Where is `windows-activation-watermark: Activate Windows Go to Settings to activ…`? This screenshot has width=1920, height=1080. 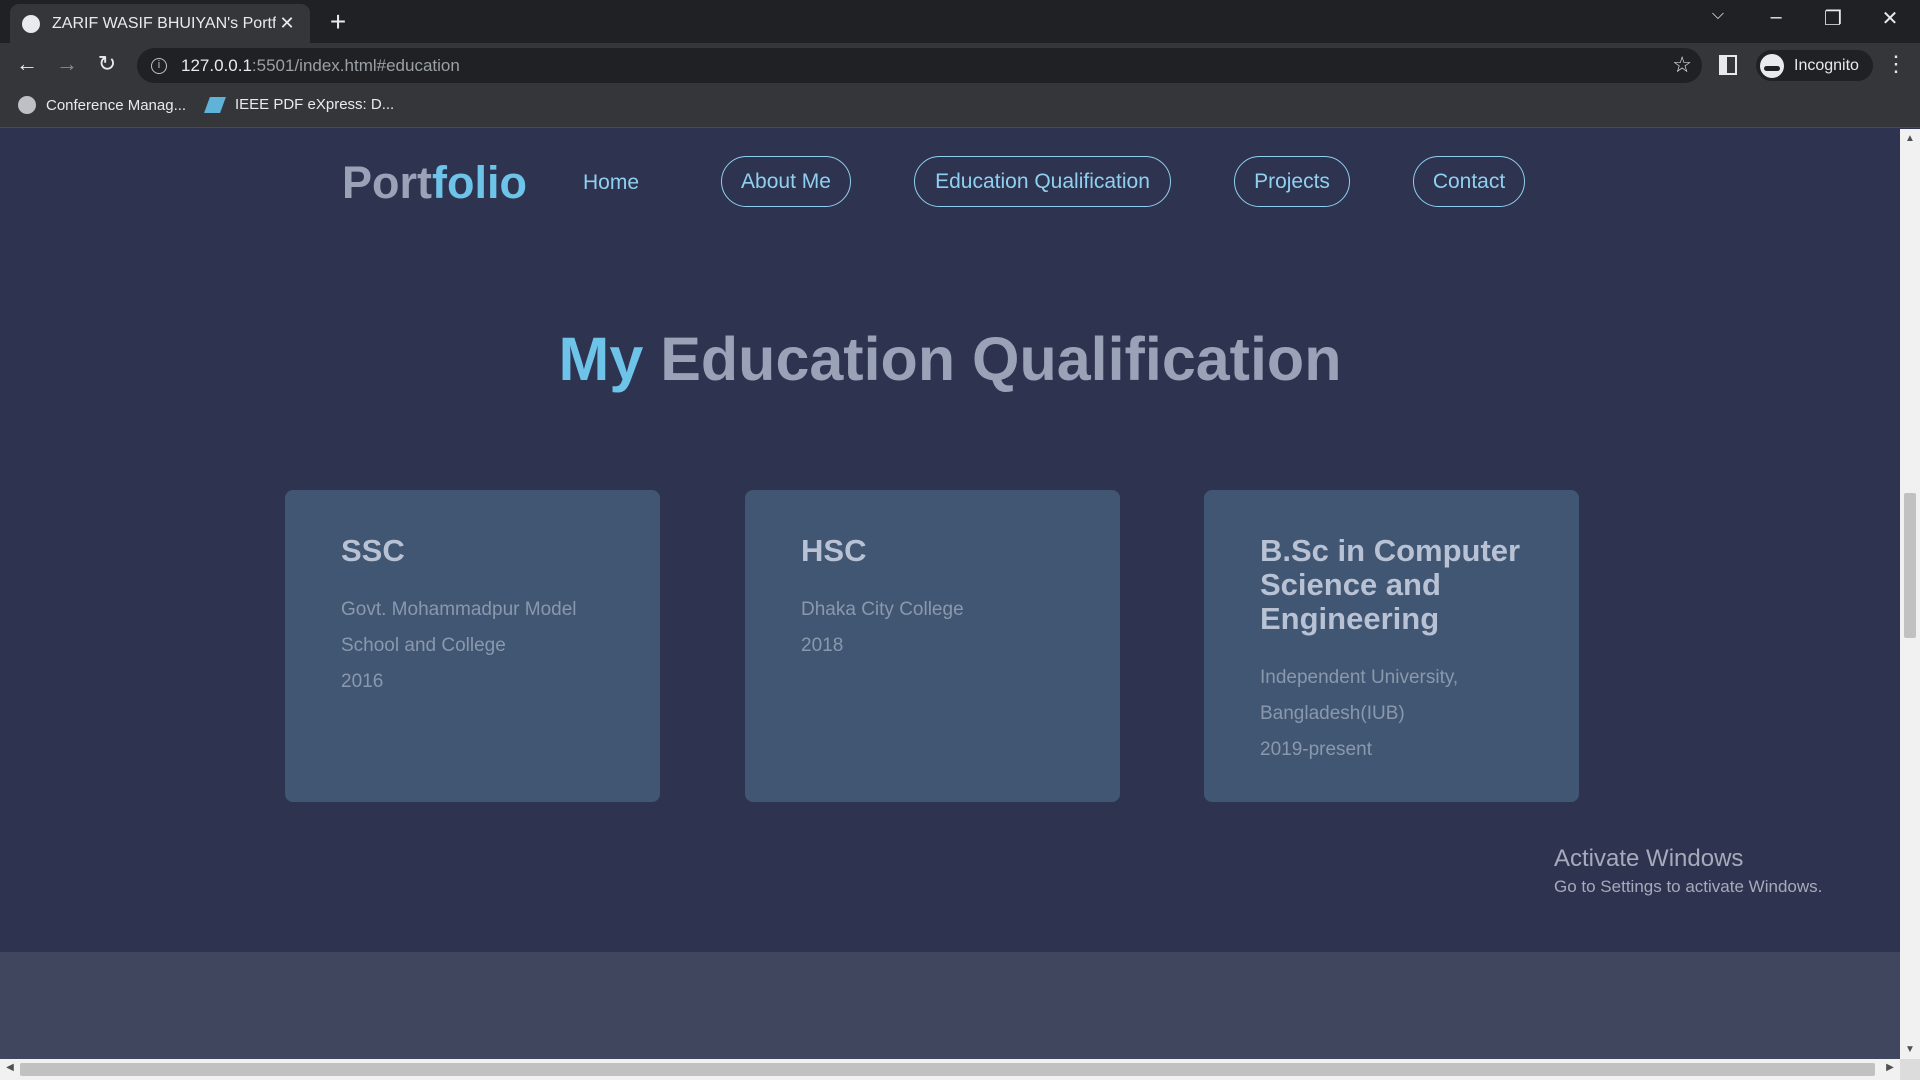
windows-activation-watermark: Activate Windows Go to Settings to activ… is located at coordinates (1688, 871).